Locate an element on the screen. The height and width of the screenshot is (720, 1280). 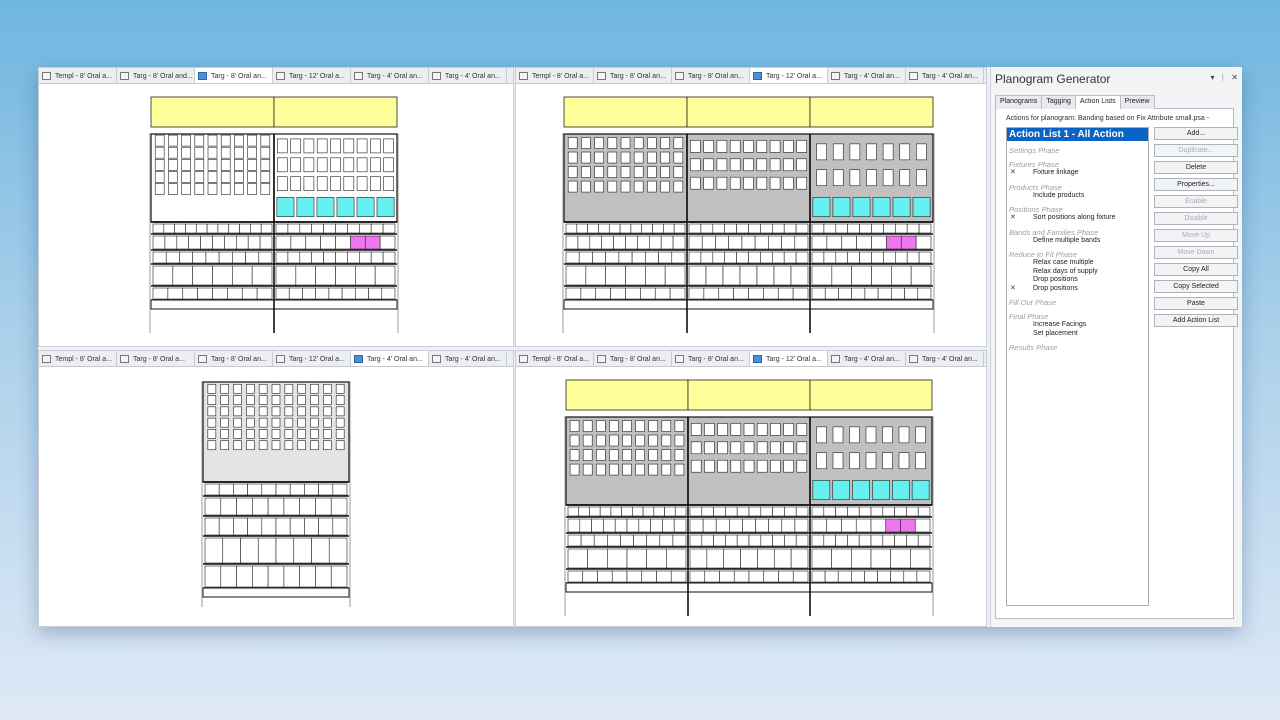
paste-button: Paste is located at coordinates (1196, 303).